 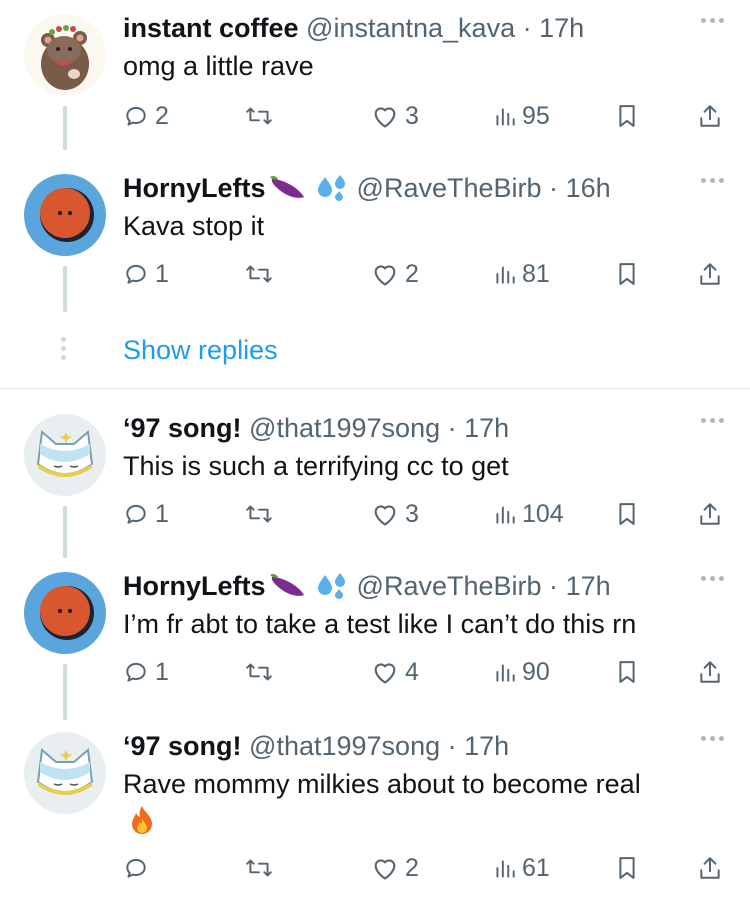 I want to click on reply-icon, so click(x=136, y=514).